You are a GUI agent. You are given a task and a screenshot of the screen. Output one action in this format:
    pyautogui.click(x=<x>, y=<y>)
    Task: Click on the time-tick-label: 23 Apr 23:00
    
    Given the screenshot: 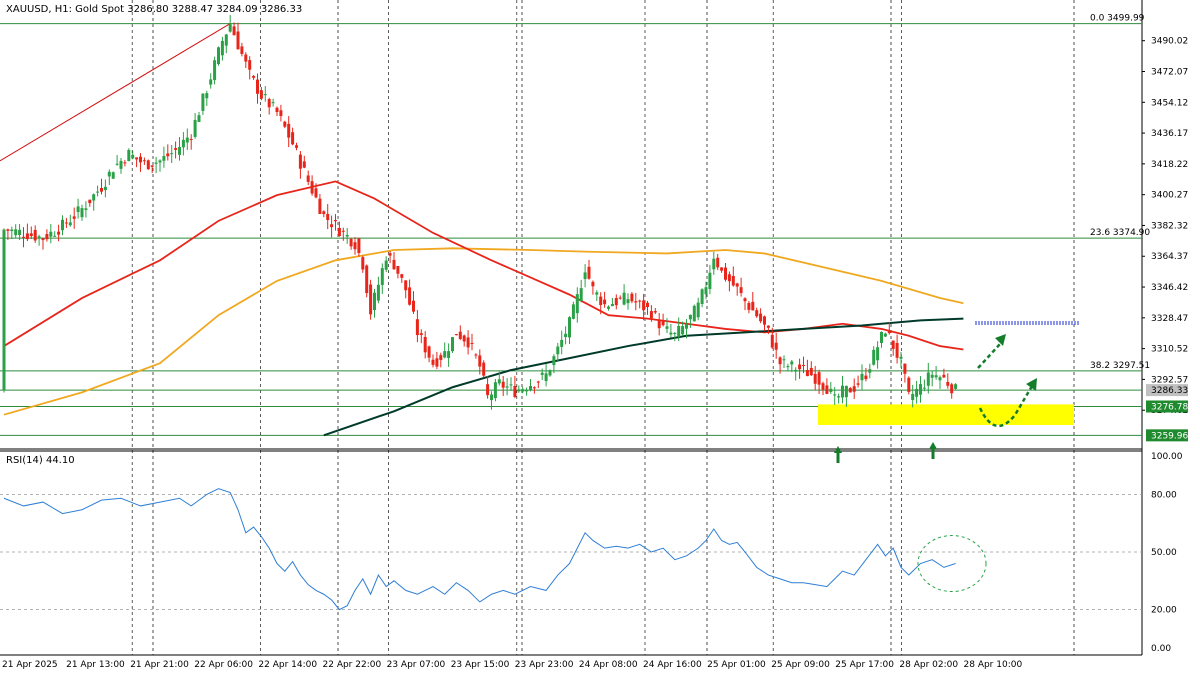 What is the action you would take?
    pyautogui.click(x=544, y=665)
    